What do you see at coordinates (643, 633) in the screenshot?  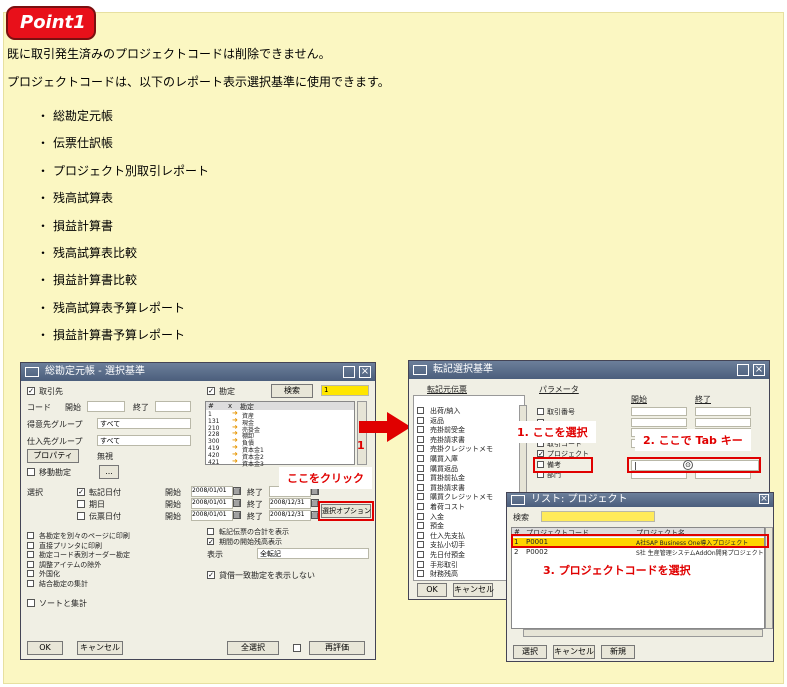 I see `project-grid-hscroll` at bounding box center [643, 633].